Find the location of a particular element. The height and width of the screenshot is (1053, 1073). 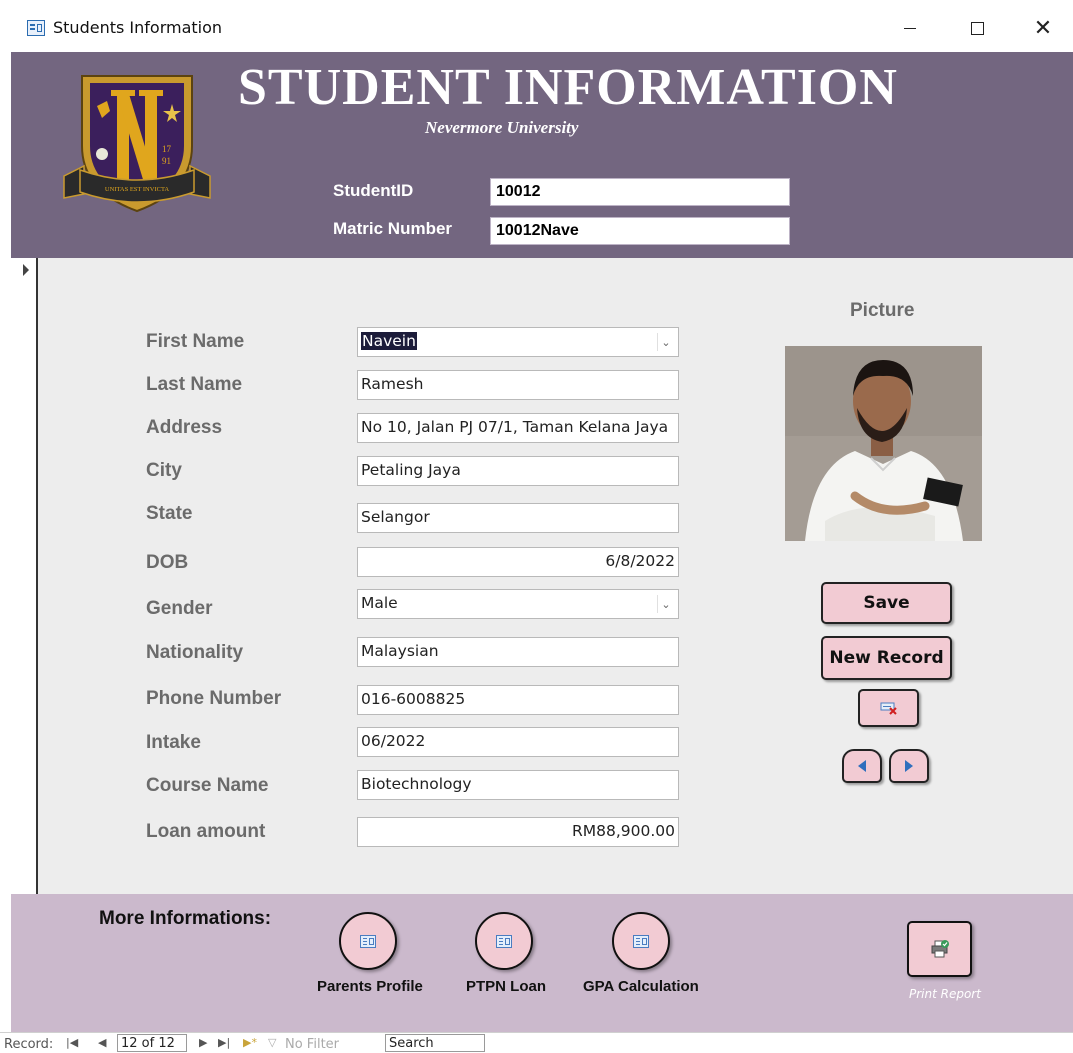

student-photo is located at coordinates (883, 443).